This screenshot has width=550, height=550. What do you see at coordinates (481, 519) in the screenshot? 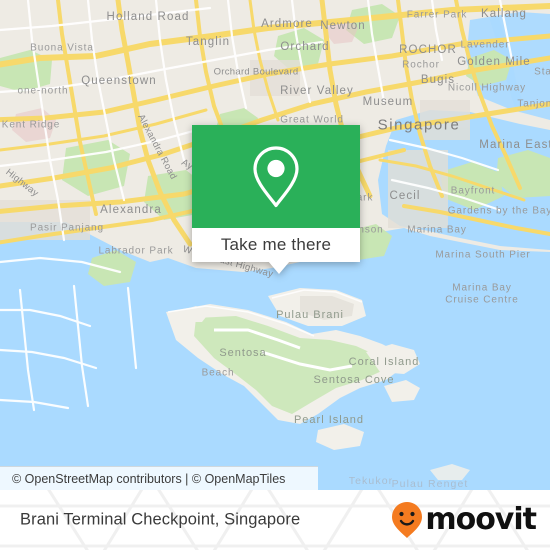
I see `moovit-wordmark: moovit` at bounding box center [481, 519].